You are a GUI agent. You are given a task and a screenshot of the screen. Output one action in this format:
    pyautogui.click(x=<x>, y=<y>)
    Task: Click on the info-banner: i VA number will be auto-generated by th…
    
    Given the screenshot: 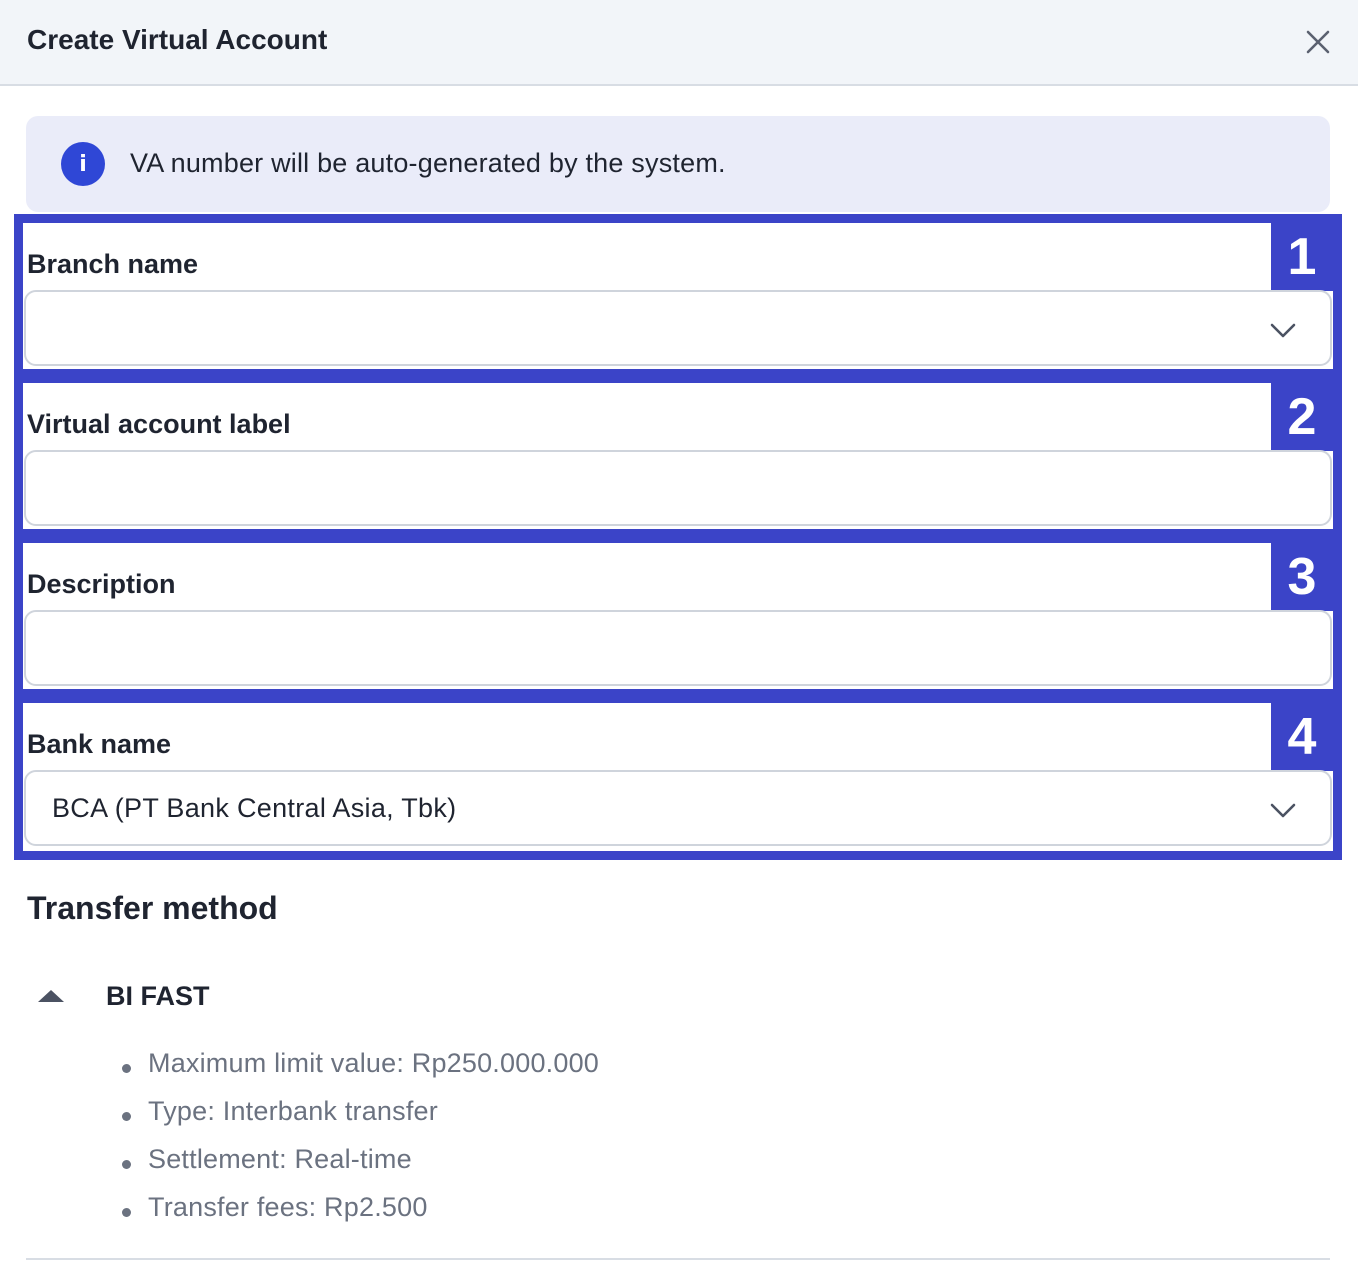 What is the action you would take?
    pyautogui.click(x=678, y=164)
    